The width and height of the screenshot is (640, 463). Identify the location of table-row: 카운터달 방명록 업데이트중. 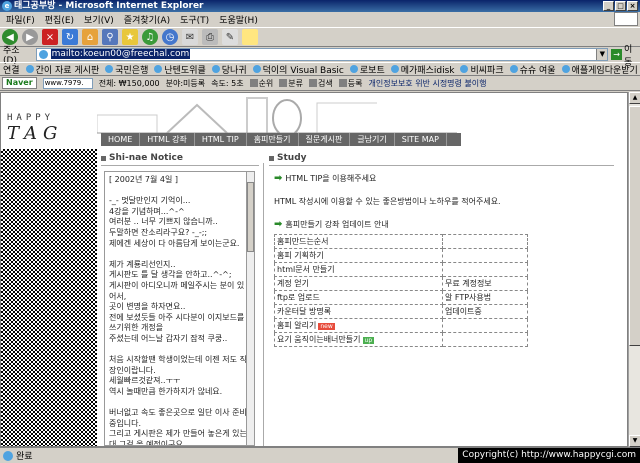
(401, 311).